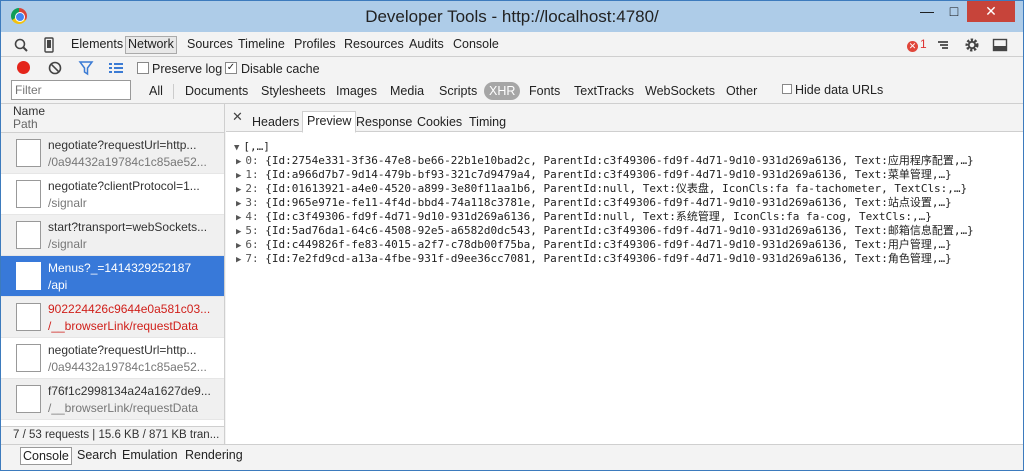 The image size is (1024, 471). What do you see at coordinates (741, 91) in the screenshot?
I see `filter-type-other: Other` at bounding box center [741, 91].